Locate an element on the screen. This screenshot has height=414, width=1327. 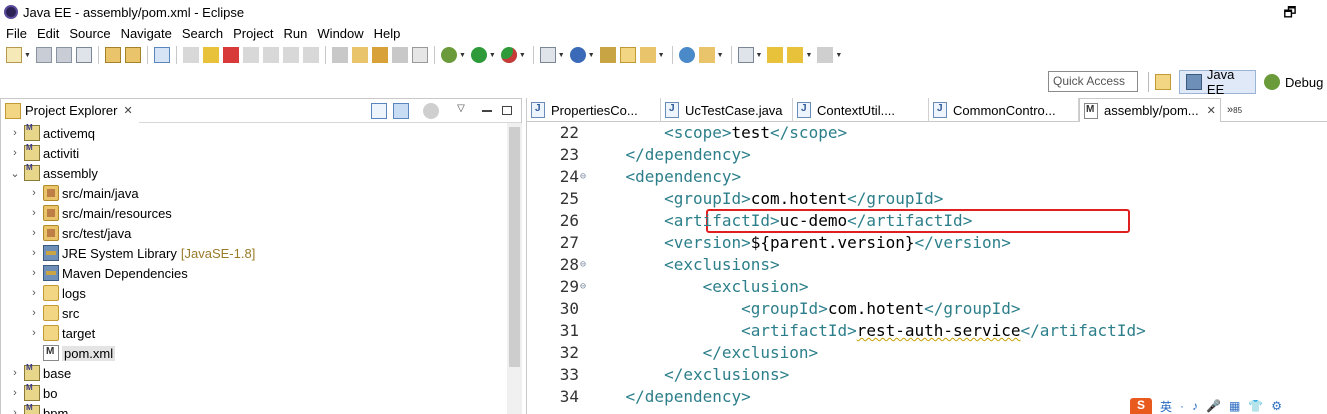
ime-item: 英 is located at coordinates (1166, 406).